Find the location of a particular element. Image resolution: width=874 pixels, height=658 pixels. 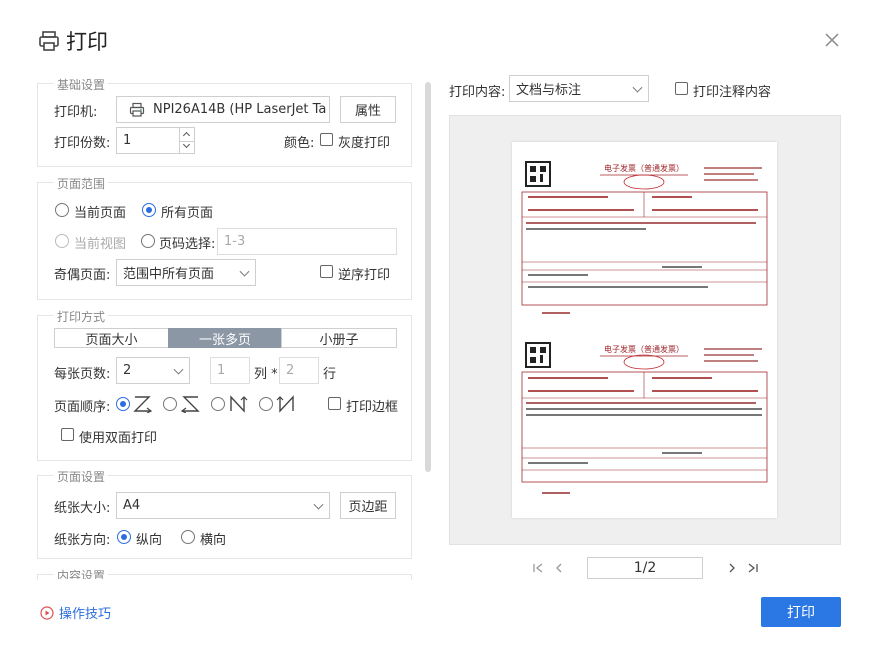

radio-portrait is located at coordinates (124, 537).